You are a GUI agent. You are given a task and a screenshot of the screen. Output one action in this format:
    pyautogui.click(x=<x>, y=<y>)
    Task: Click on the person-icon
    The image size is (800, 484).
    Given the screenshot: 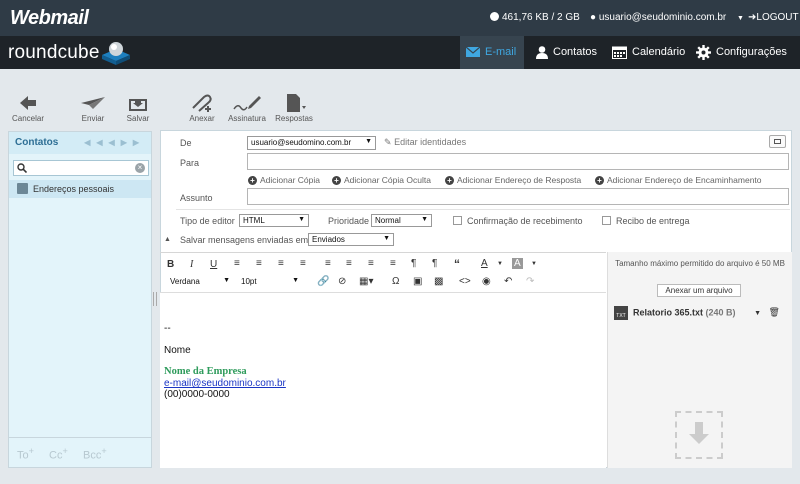 What is the action you would take?
    pyautogui.click(x=542, y=52)
    